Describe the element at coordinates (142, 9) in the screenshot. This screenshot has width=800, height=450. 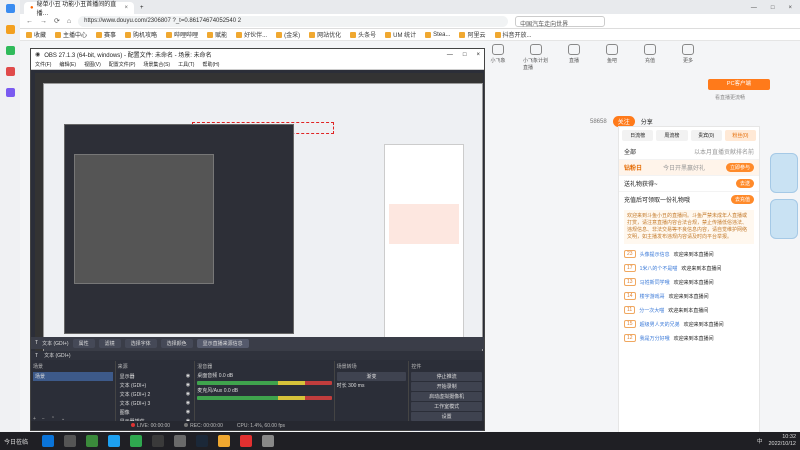
I see `new-tab-button: +` at that location.